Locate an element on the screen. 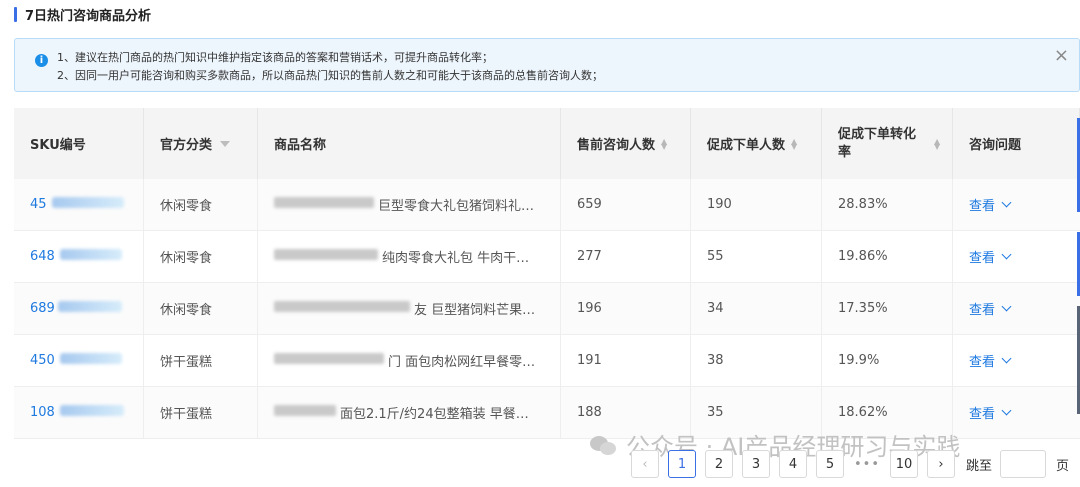  consult-count-cell: 277 is located at coordinates (626, 256).